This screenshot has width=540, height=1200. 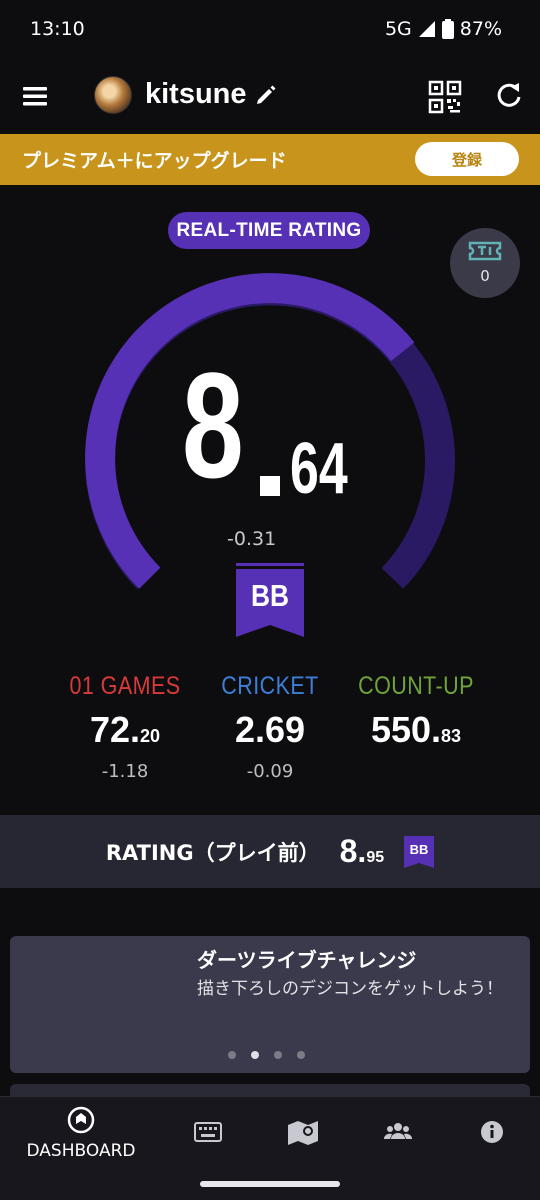 I want to click on stat-title: 01 GAMES, so click(x=125, y=686).